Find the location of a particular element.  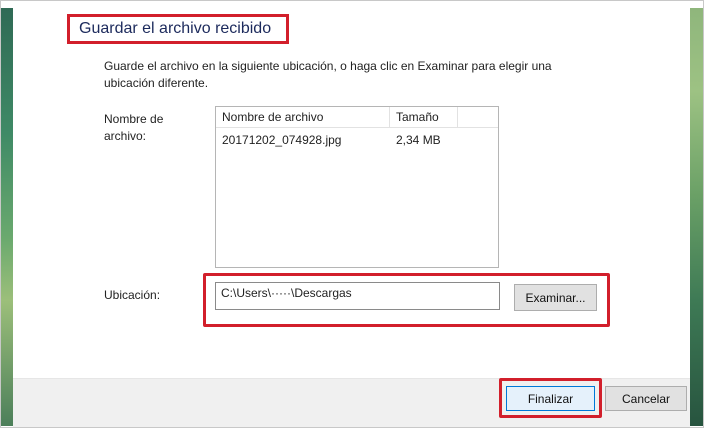

file-row: 20171202_074928.jpg 2,34 MB is located at coordinates (357, 140).